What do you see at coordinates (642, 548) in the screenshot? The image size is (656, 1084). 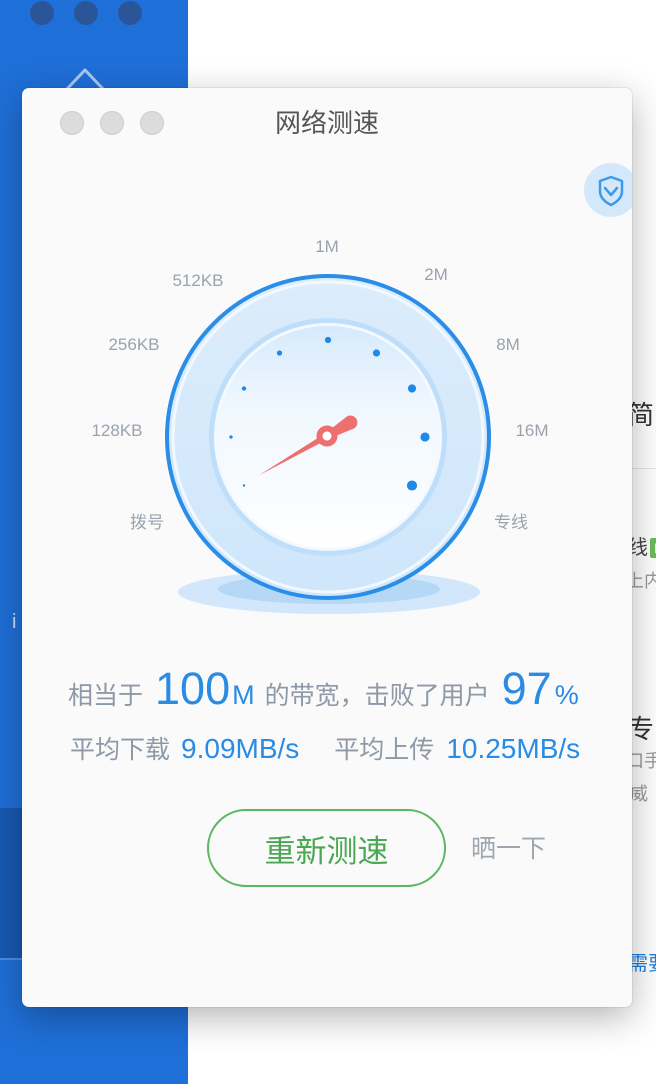 I see `content-item-fragment: 线 N` at bounding box center [642, 548].